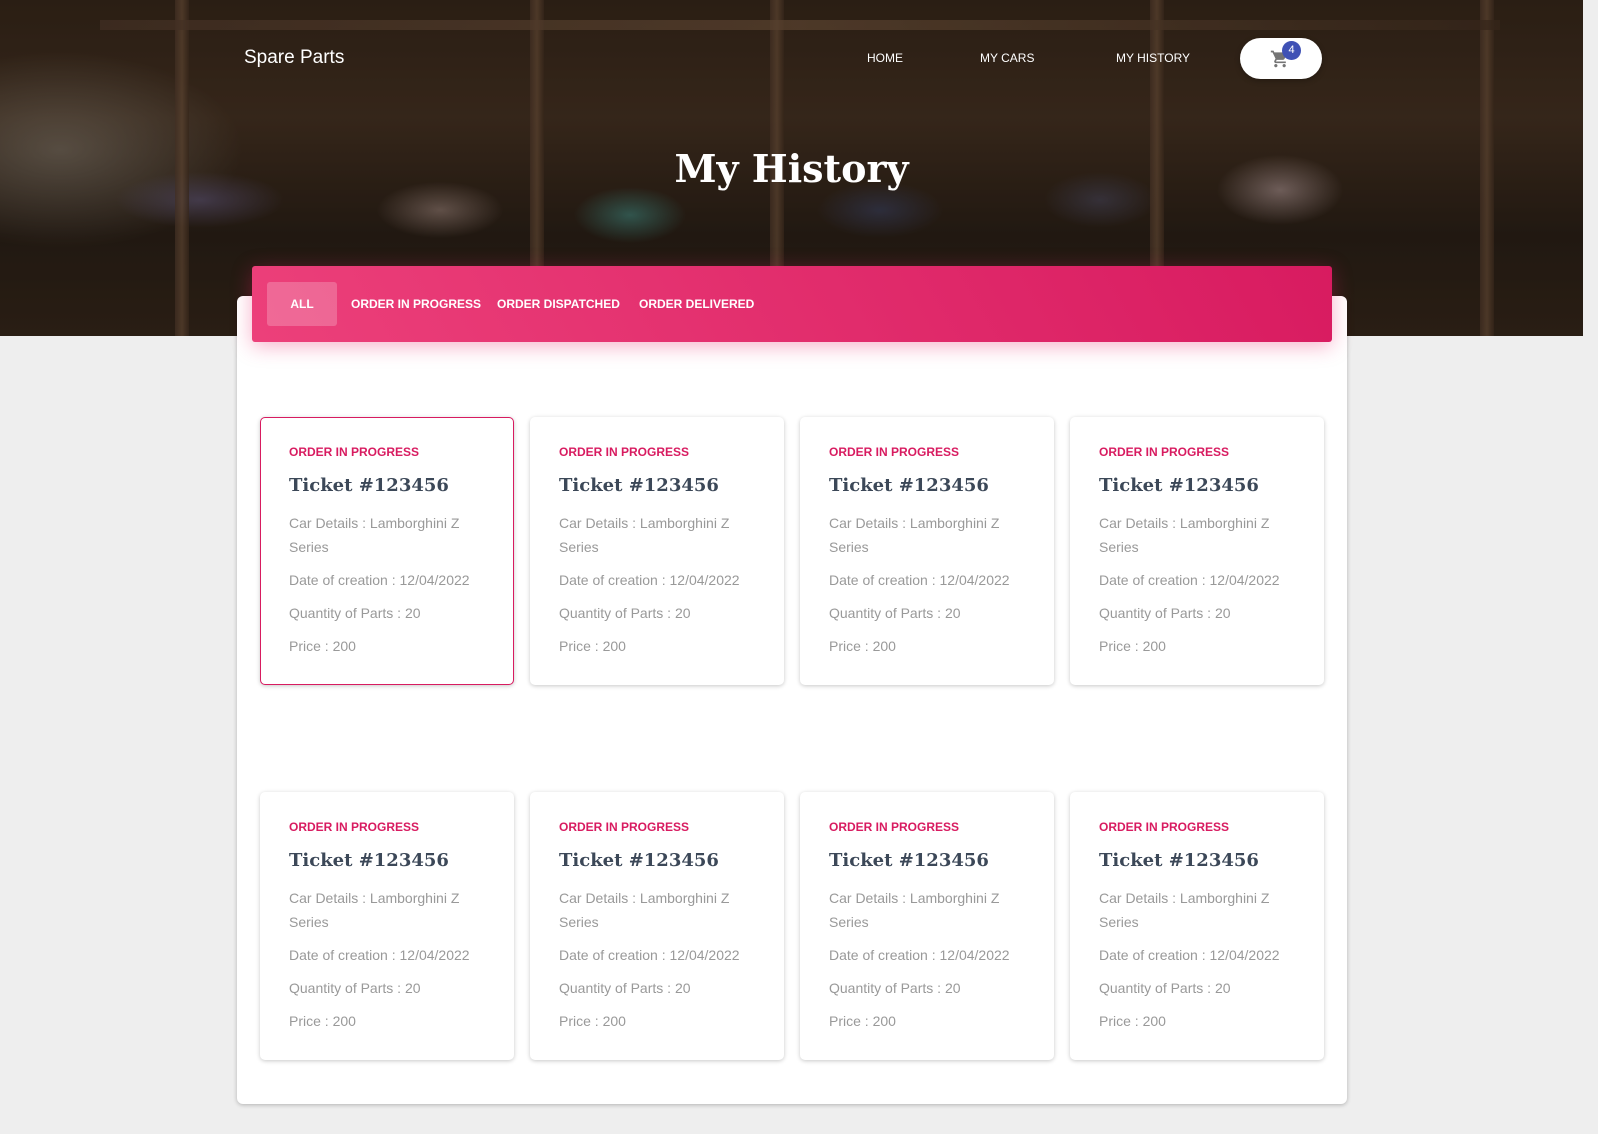 The height and width of the screenshot is (1134, 1598). Describe the element at coordinates (791, 59) in the screenshot. I see `top-navbar: Spare Parts HOME MY CARS MY HISTORY 4` at that location.